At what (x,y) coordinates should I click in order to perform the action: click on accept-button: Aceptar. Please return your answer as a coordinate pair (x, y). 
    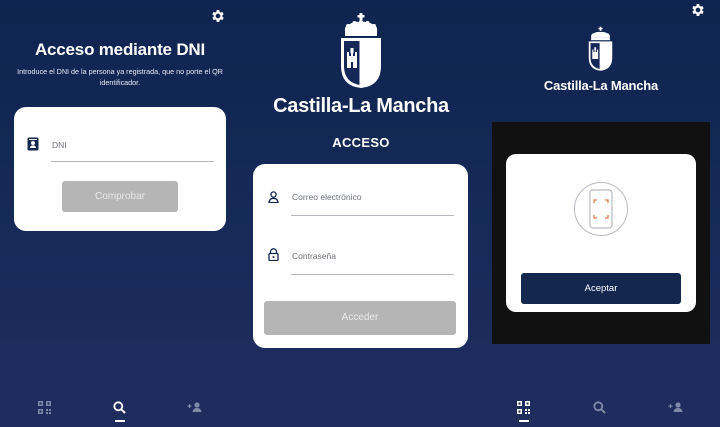
    Looking at the image, I should click on (601, 288).